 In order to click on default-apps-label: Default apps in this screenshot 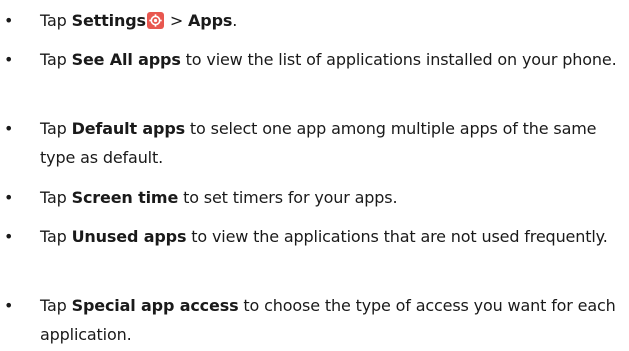, I will do `click(128, 128)`.